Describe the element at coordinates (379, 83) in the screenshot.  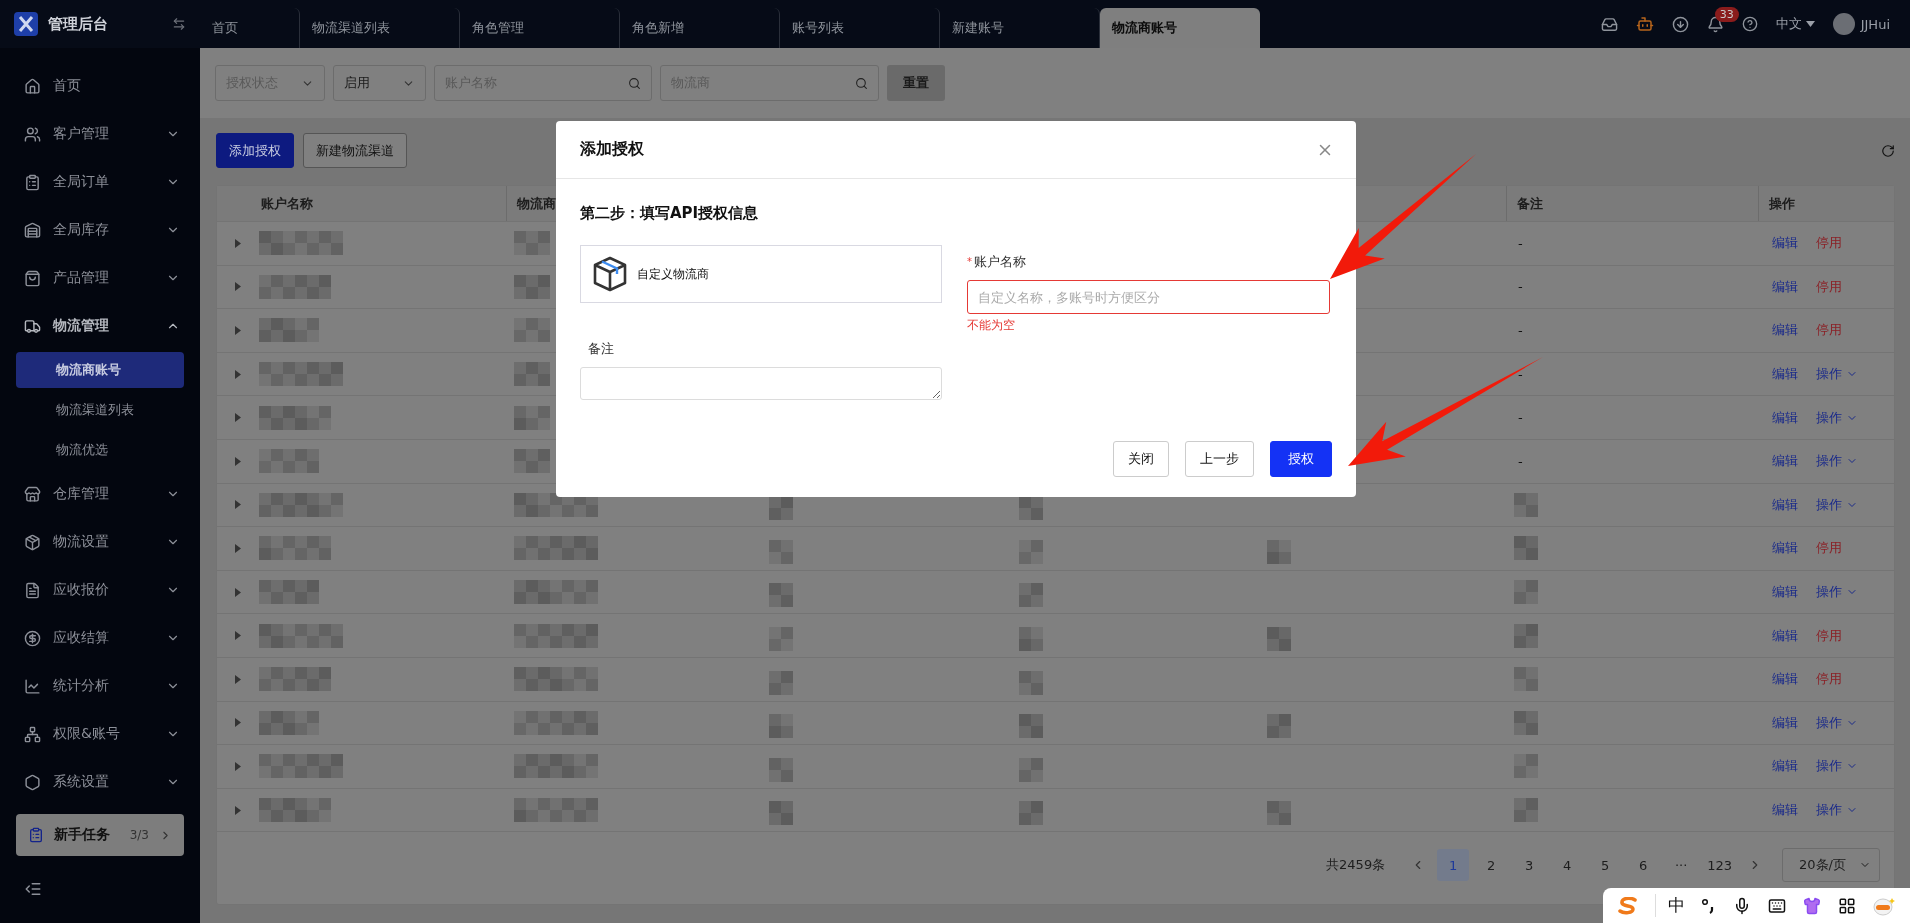
I see `select-field: 启用` at that location.